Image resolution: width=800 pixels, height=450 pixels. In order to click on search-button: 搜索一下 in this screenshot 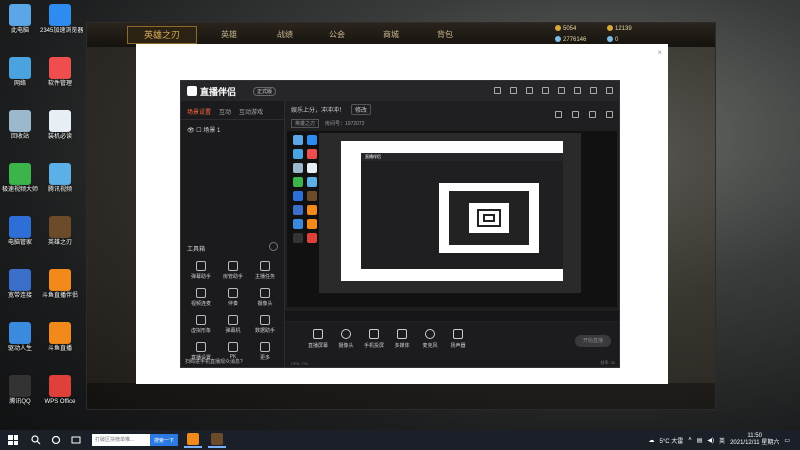, I will do `click(164, 440)`.